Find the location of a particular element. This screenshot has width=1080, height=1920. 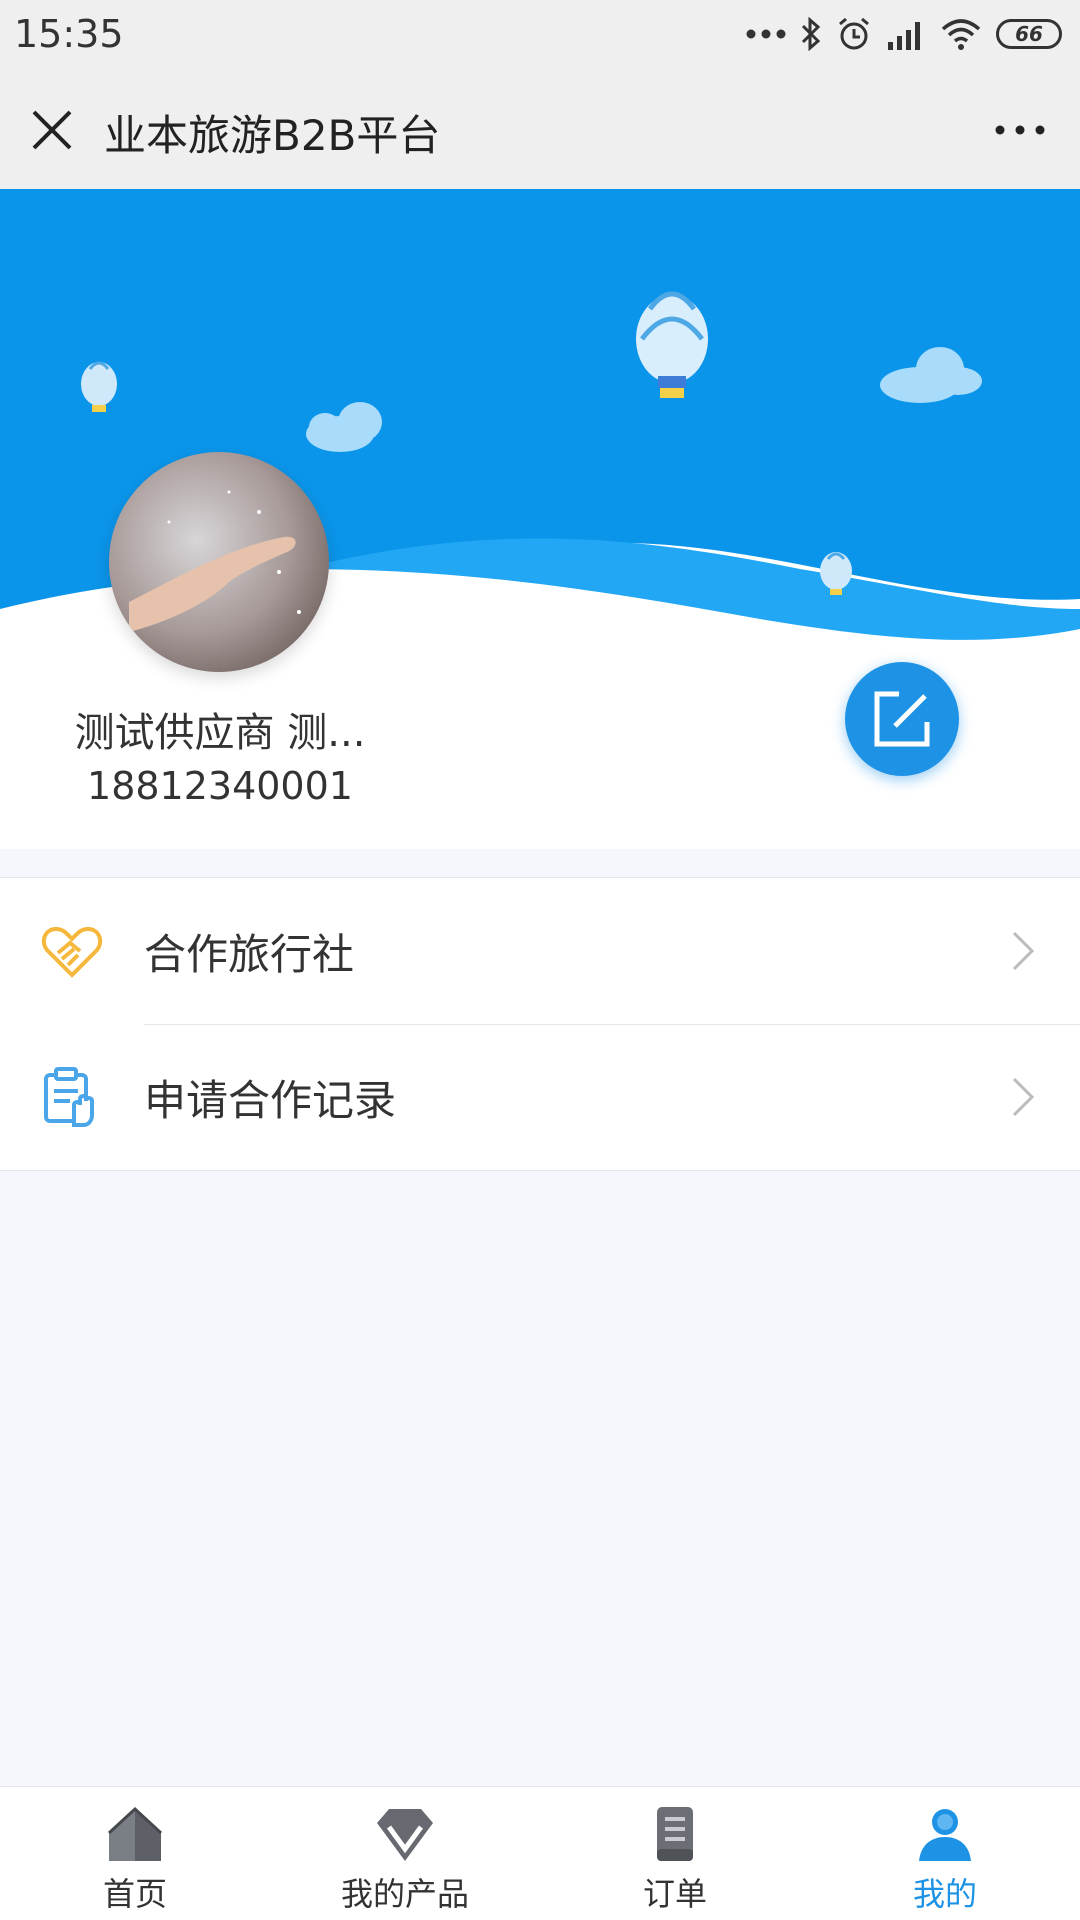

handshake-icon is located at coordinates (72, 952).